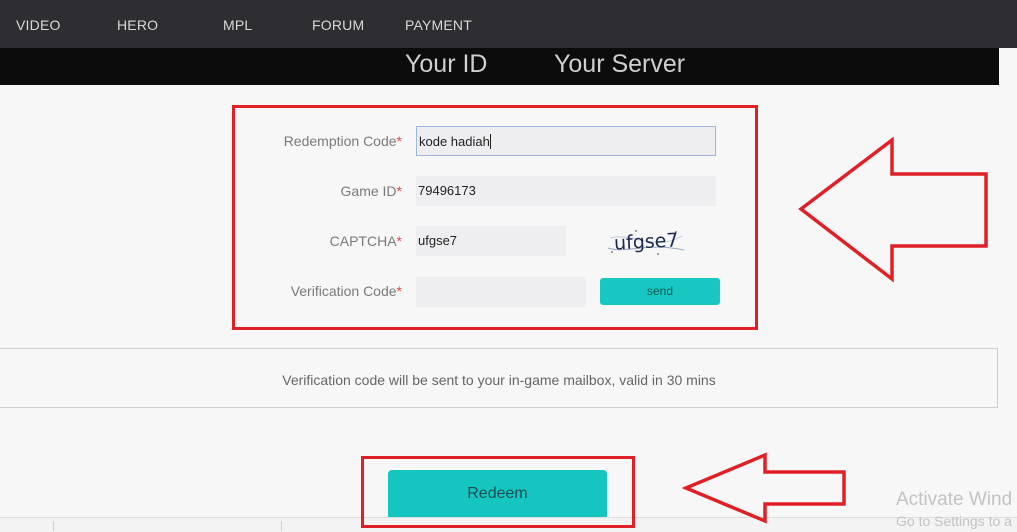  I want to click on nav-item-forum: FORUM, so click(338, 25).